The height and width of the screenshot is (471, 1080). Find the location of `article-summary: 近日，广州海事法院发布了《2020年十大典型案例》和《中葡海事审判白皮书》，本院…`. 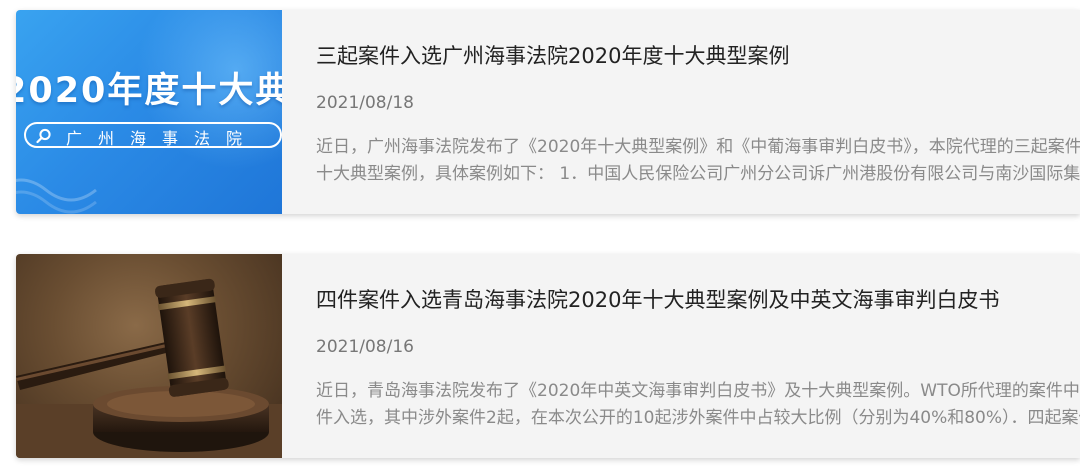

article-summary: 近日，广州海事法院发布了《2020年十大典型案例》和《中葡海事审判白皮书》，本院… is located at coordinates (698, 160).